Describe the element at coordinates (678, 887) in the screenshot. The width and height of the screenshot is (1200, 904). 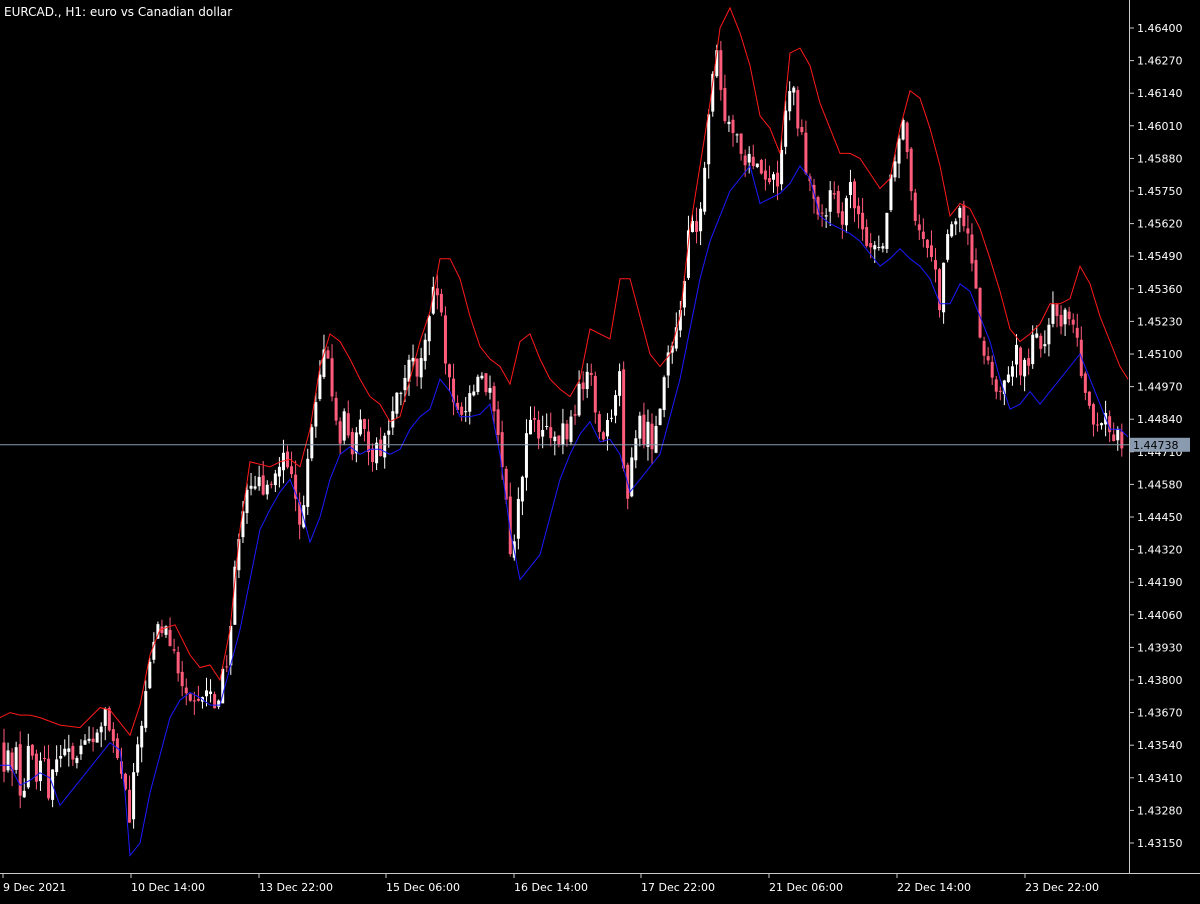
I see `x-tick-label: 17 Dec 22:00` at that location.